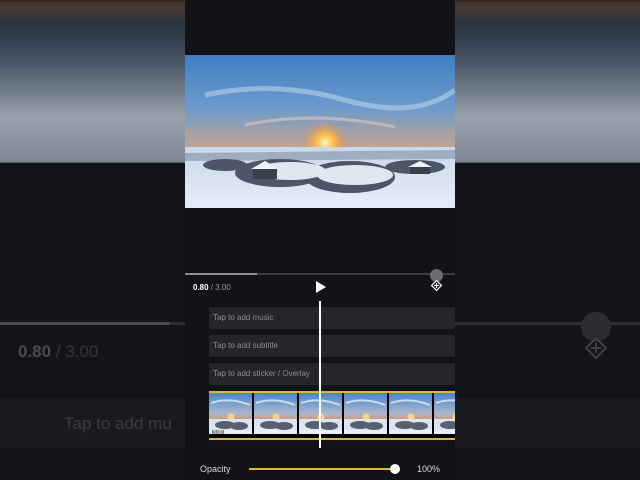 This screenshot has height=480, width=640. Describe the element at coordinates (58, 351) in the screenshot. I see `backdrop-time: 0.80 / 3.00` at that location.